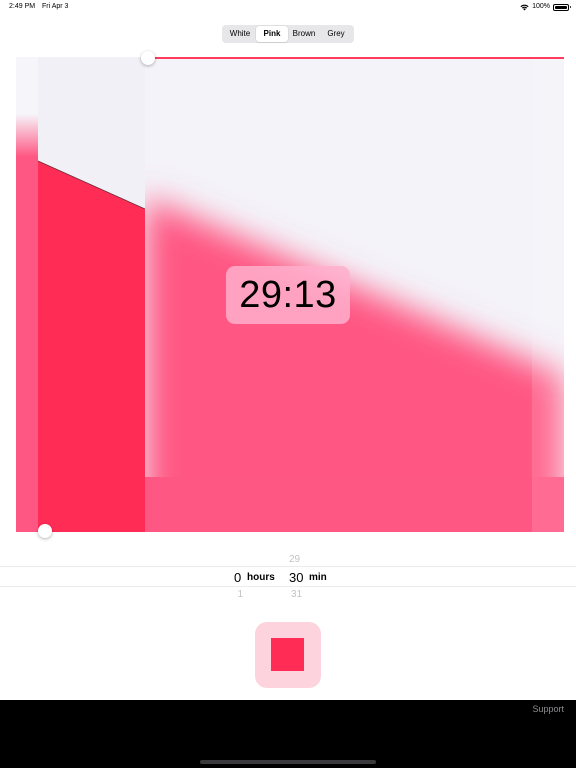  What do you see at coordinates (240, 34) in the screenshot?
I see `segment-white: White` at bounding box center [240, 34].